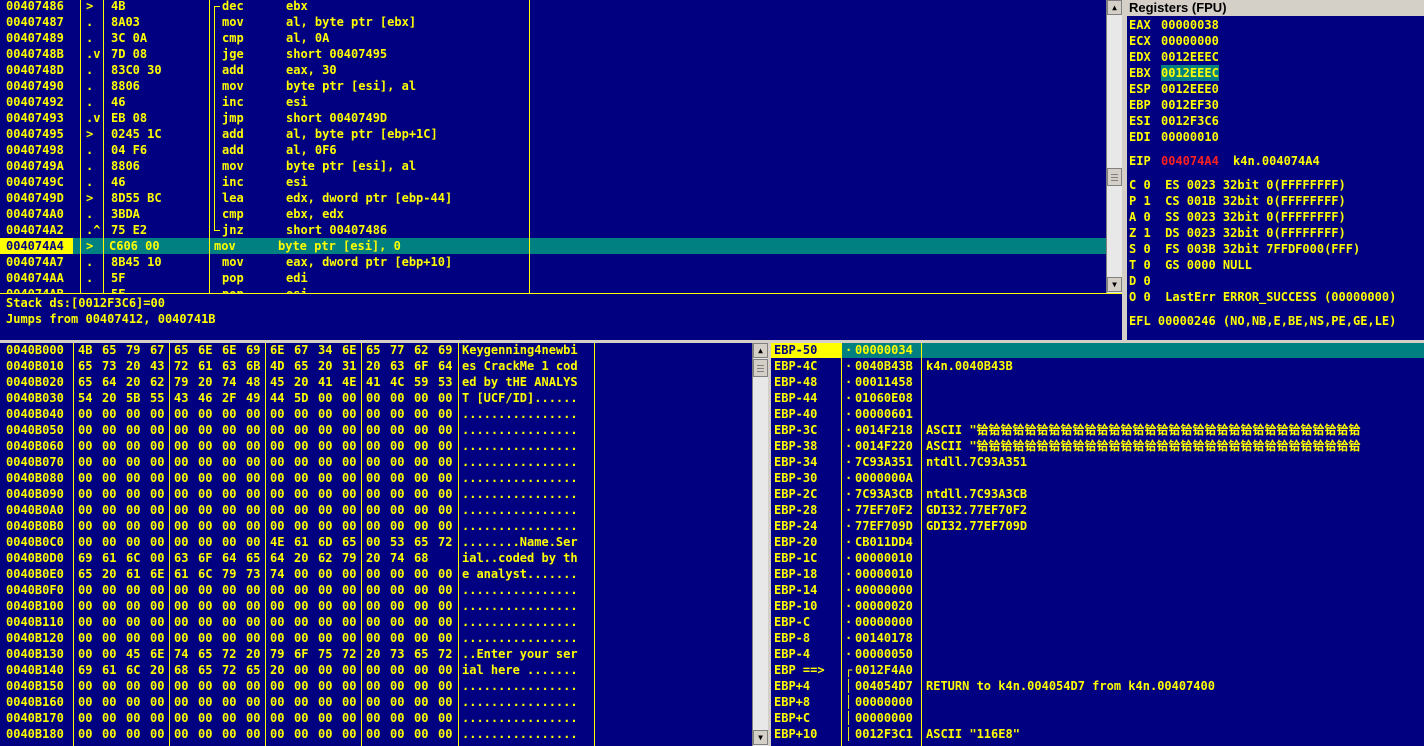 The height and width of the screenshot is (746, 1424). I want to click on dump-byte: 79, so click(232, 574).